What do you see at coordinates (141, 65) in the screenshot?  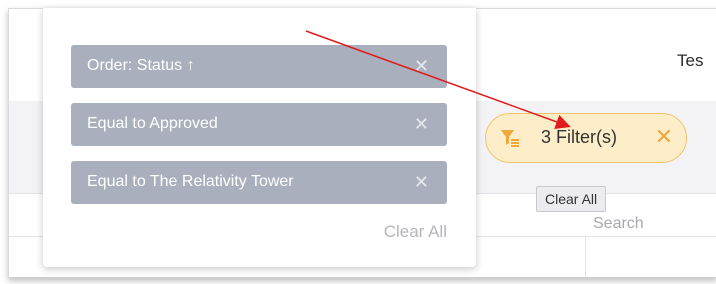 I see `filter-chip-label: Order: Status ↑` at bounding box center [141, 65].